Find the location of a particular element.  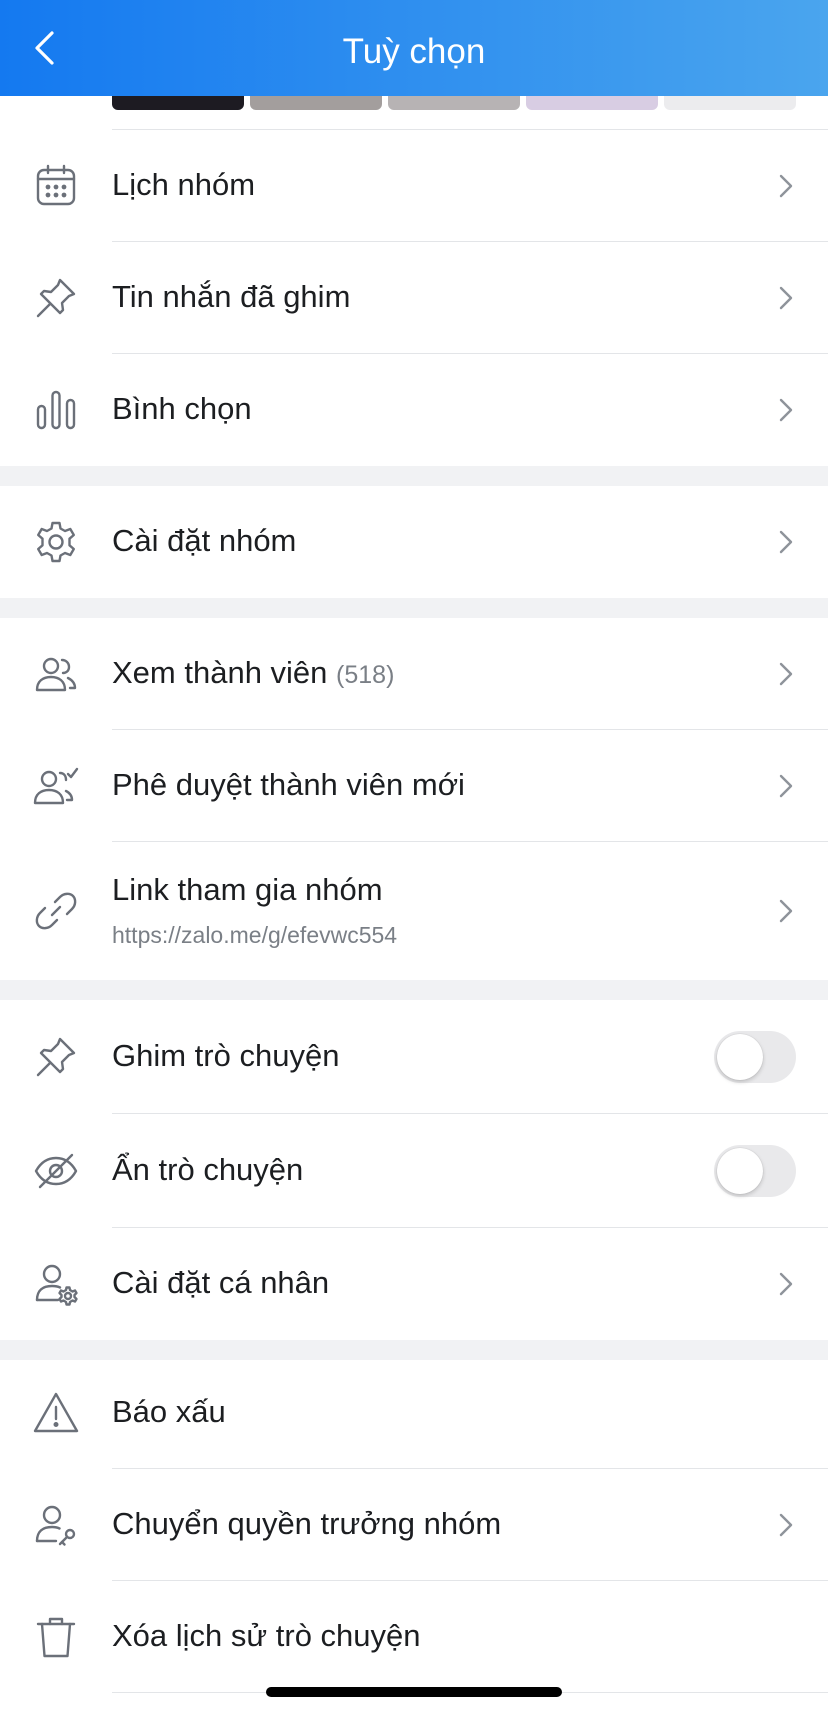

transfer-owner-icon is located at coordinates (56, 1525).